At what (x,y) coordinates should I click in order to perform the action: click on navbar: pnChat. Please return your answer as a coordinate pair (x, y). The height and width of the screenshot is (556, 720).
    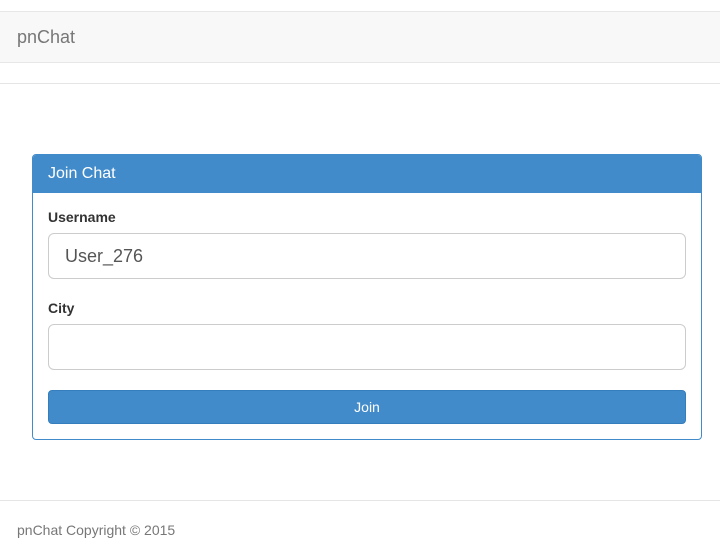
    Looking at the image, I should click on (360, 37).